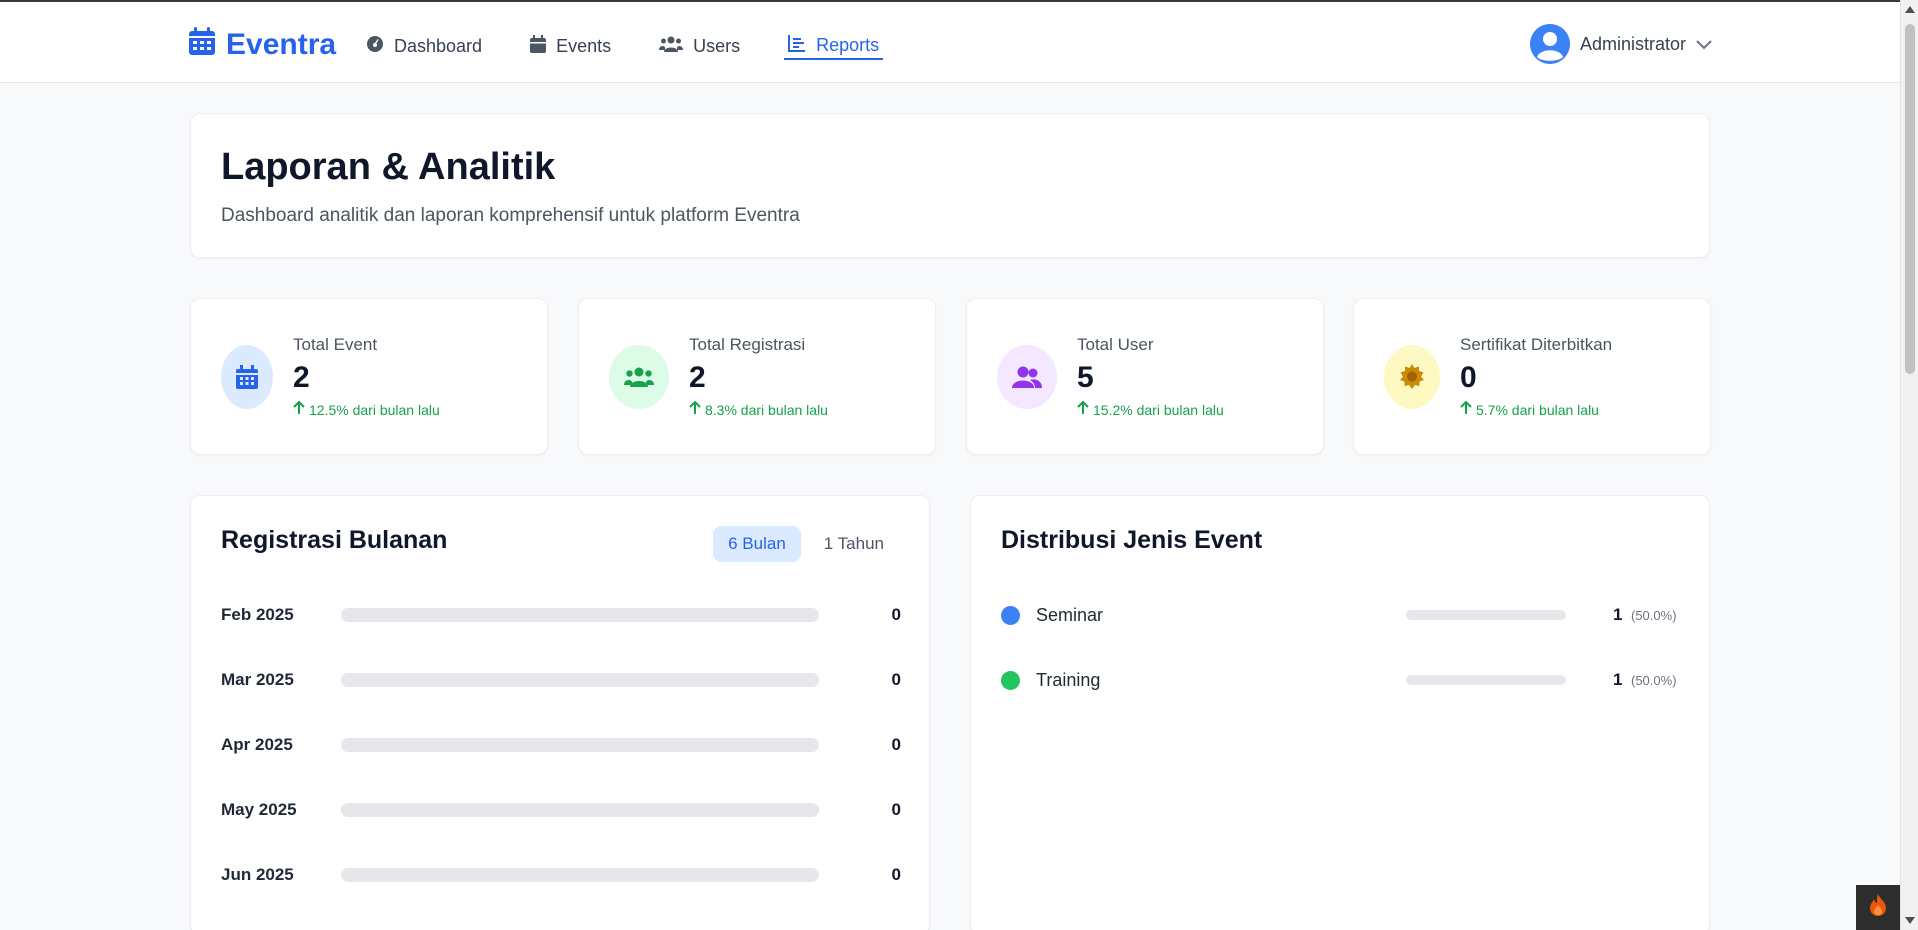 The height and width of the screenshot is (930, 1918). I want to click on stat-card-total-user: Total User 5 15.2% dari bulan lalu, so click(1145, 376).